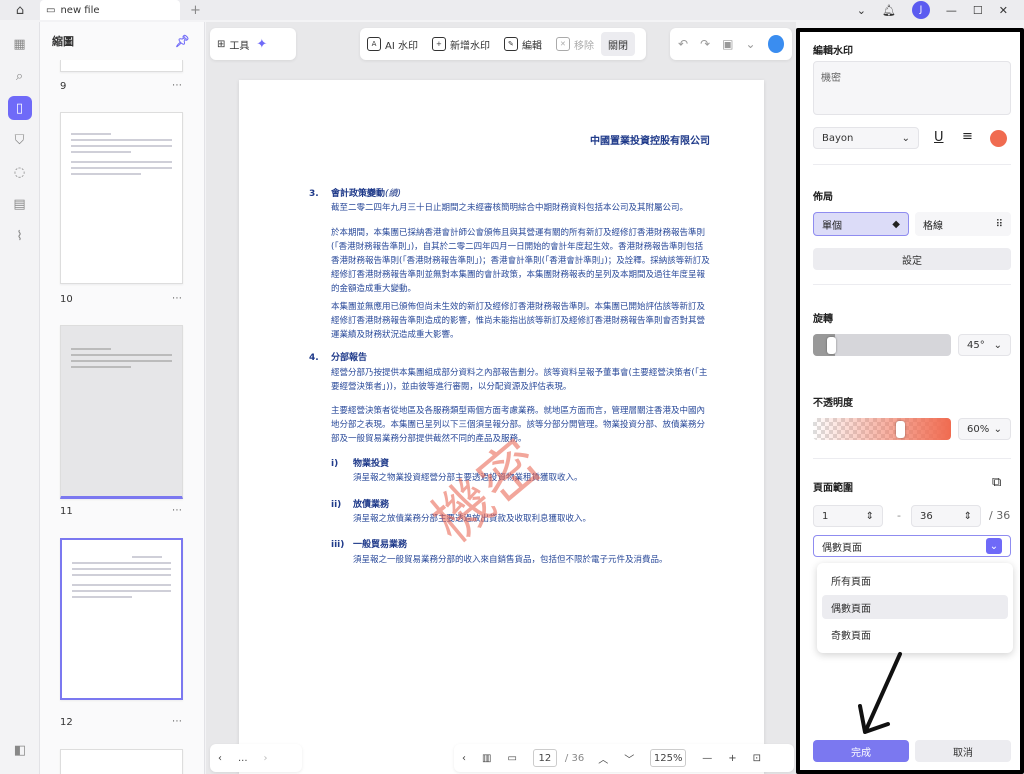  I want to click on presentation-icon: ▭, so click(511, 758).